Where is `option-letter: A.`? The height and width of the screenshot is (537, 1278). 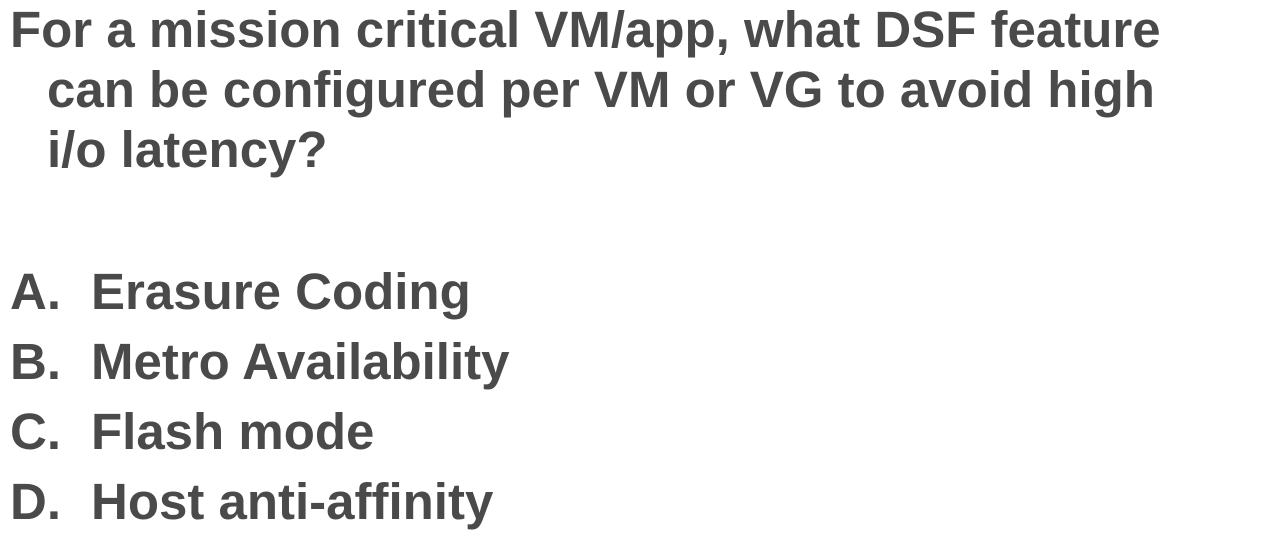
option-letter: A. is located at coordinates (35, 291).